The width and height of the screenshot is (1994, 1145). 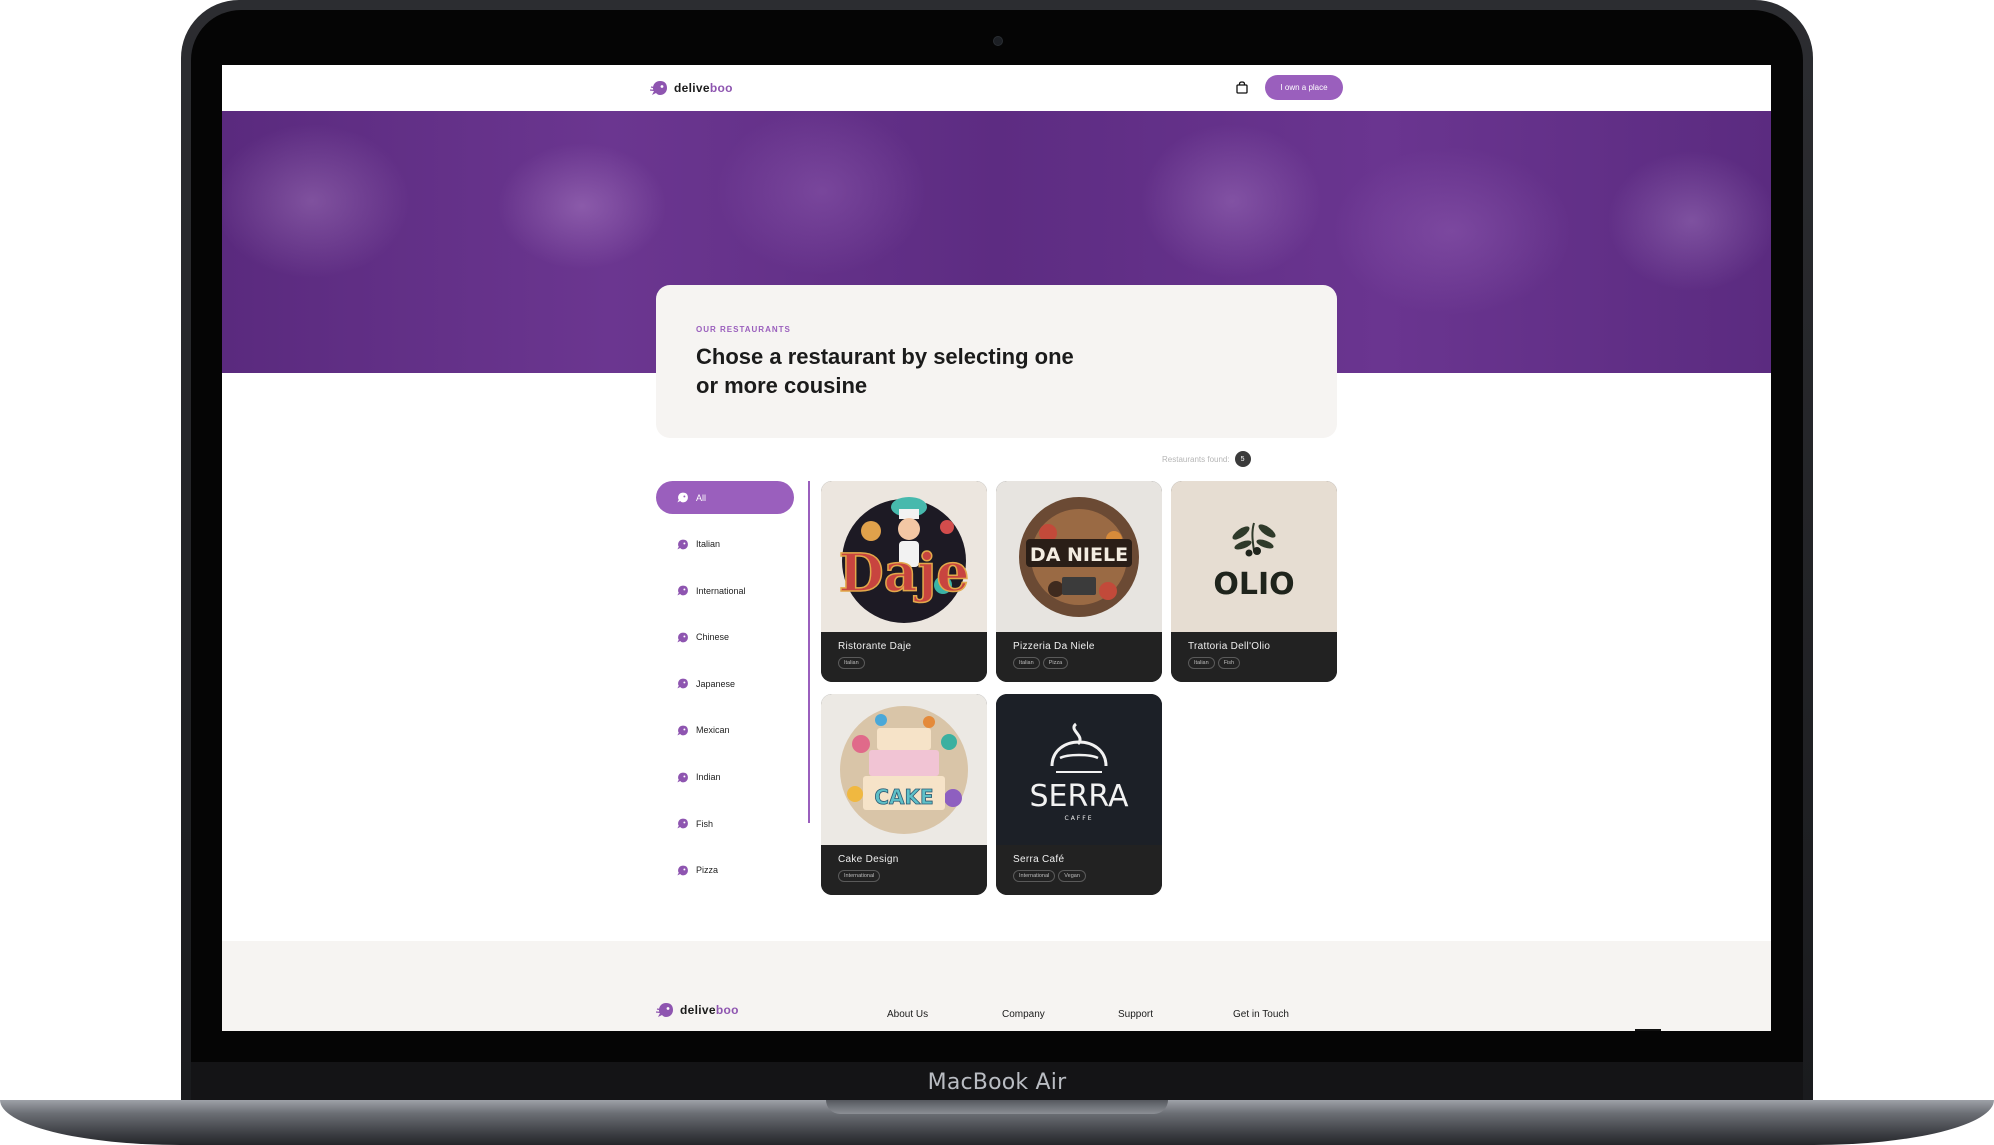 I want to click on footer-logo: deliveboo, so click(x=697, y=1010).